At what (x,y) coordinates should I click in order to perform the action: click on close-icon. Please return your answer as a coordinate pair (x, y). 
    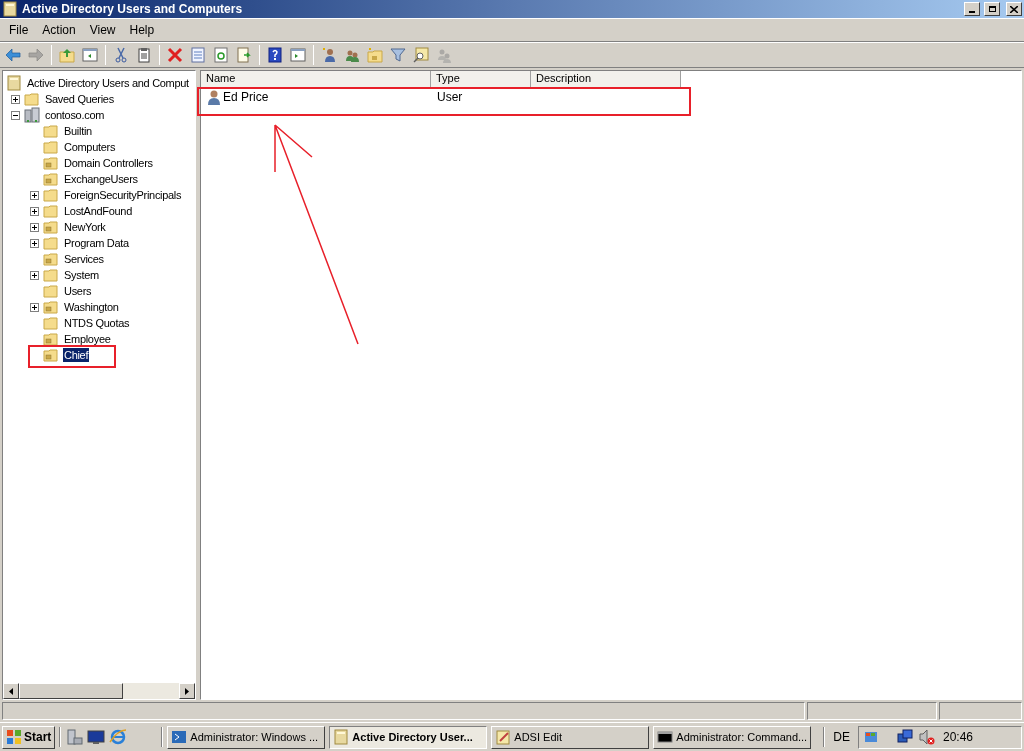
    Looking at the image, I should click on (1014, 9).